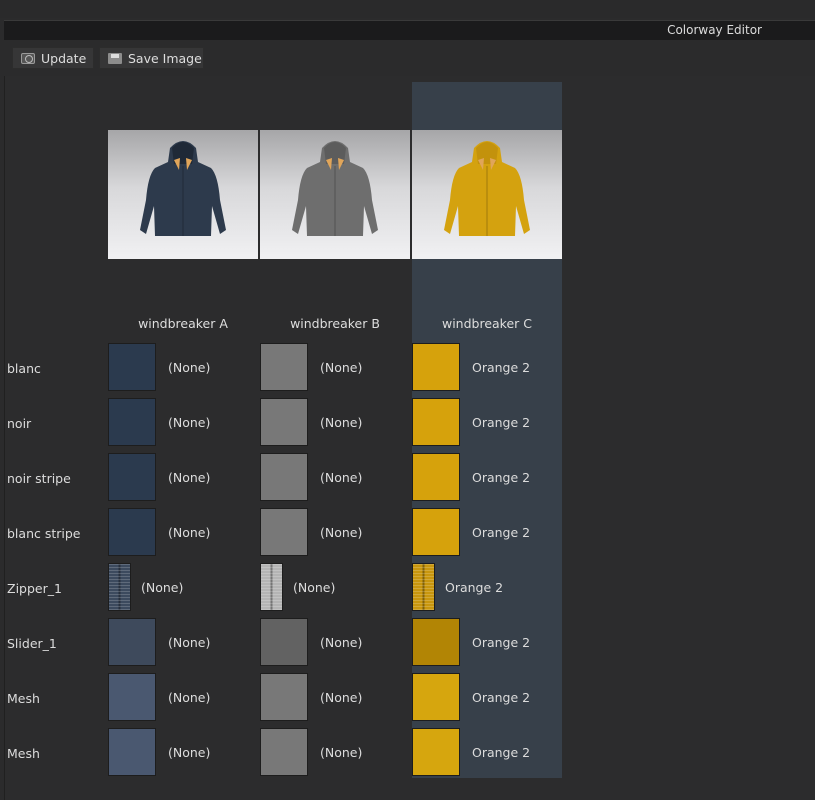 The height and width of the screenshot is (800, 815). Describe the element at coordinates (183, 323) in the screenshot. I see `colorway-name: windbreaker A` at that location.